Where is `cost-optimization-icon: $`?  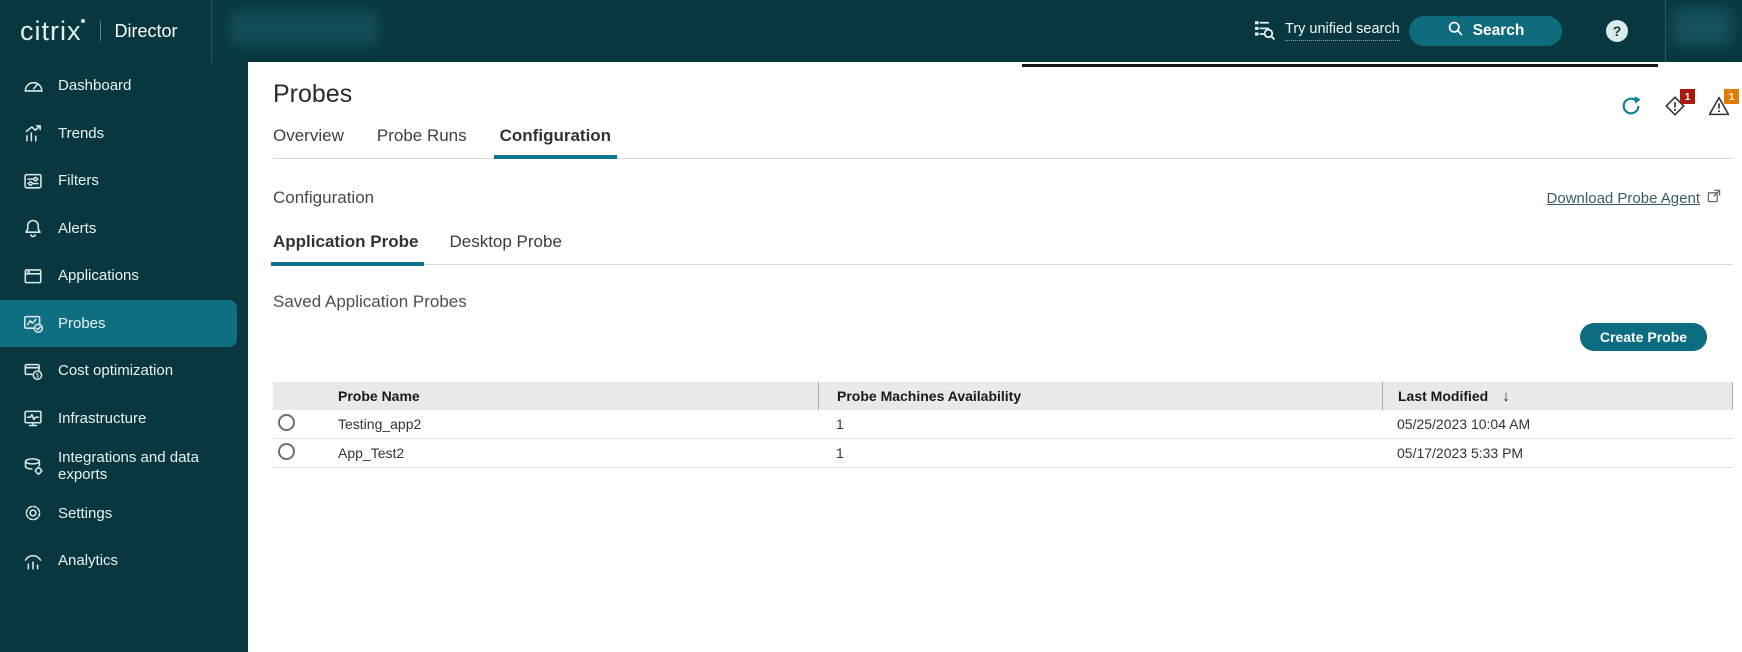 cost-optimization-icon: $ is located at coordinates (33, 371).